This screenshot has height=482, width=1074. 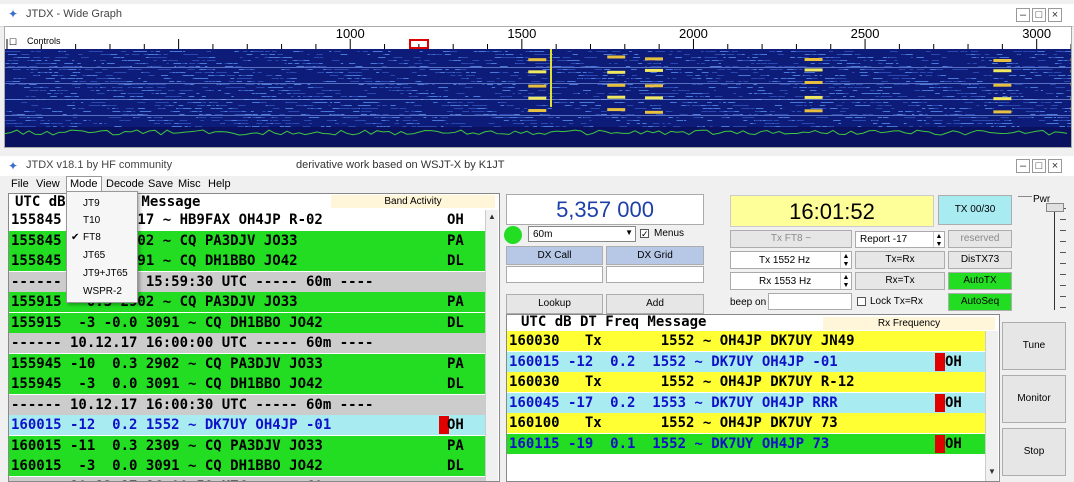 What do you see at coordinates (102, 291) in the screenshot?
I see `mode-item-wspr2: WSPR-2` at bounding box center [102, 291].